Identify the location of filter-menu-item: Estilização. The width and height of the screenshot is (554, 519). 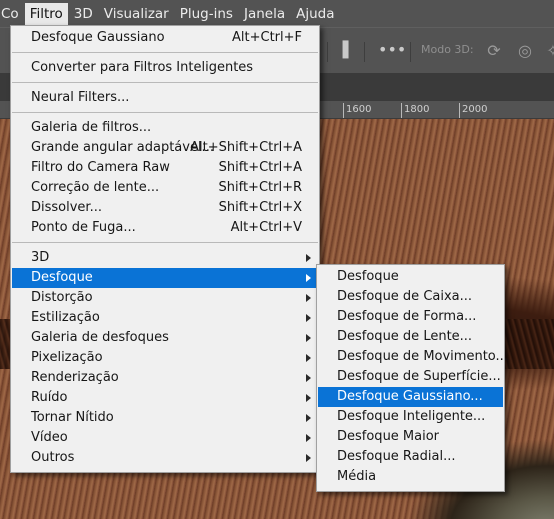
(165, 318).